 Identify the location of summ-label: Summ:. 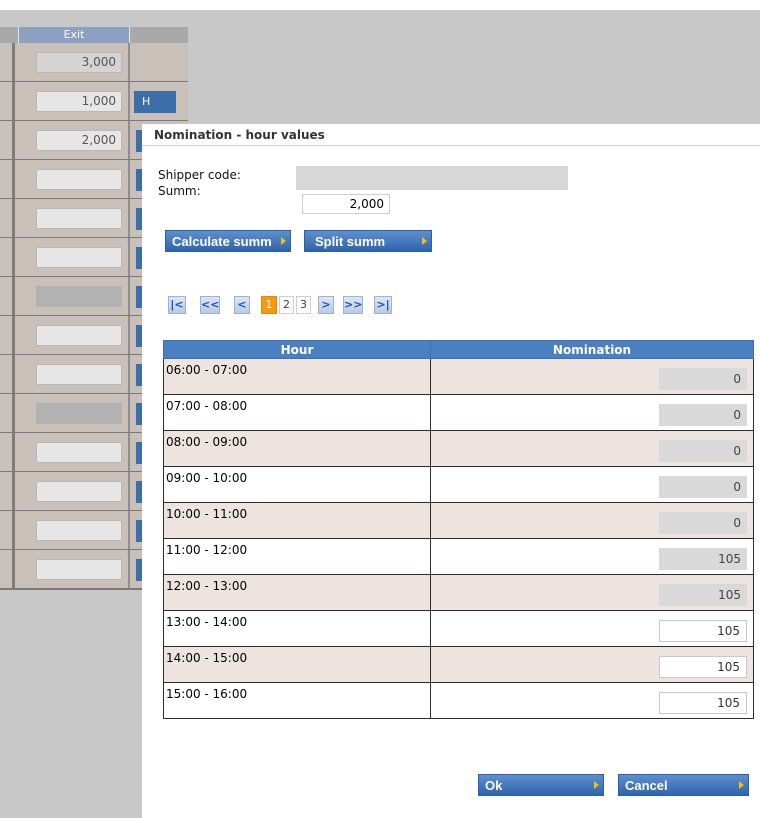
(179, 191).